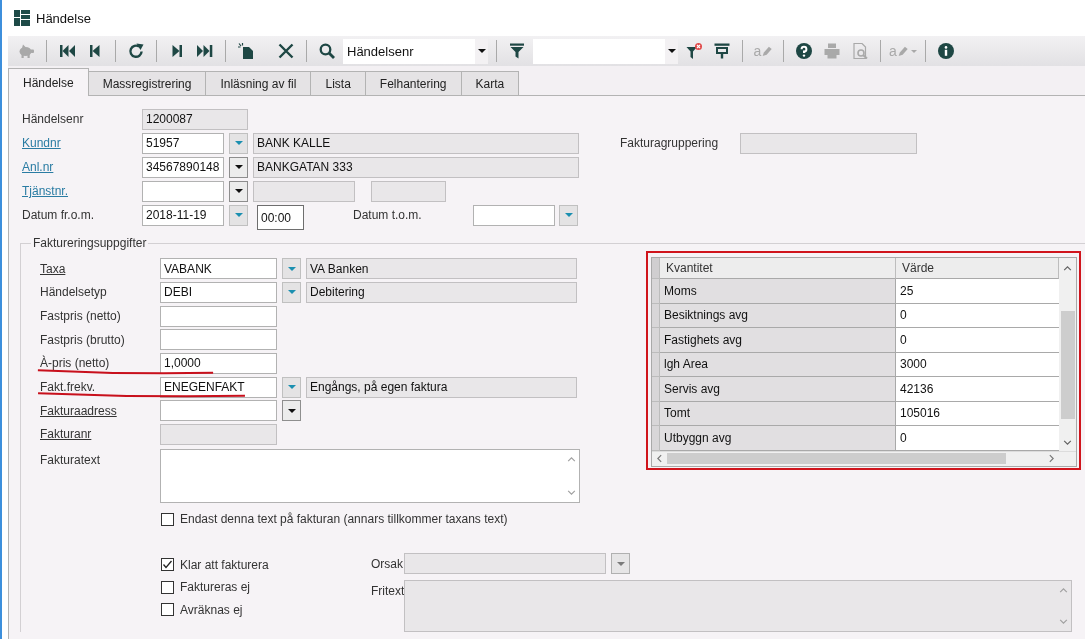  What do you see at coordinates (258, 83) in the screenshot?
I see `tab: Inläsning av fil` at bounding box center [258, 83].